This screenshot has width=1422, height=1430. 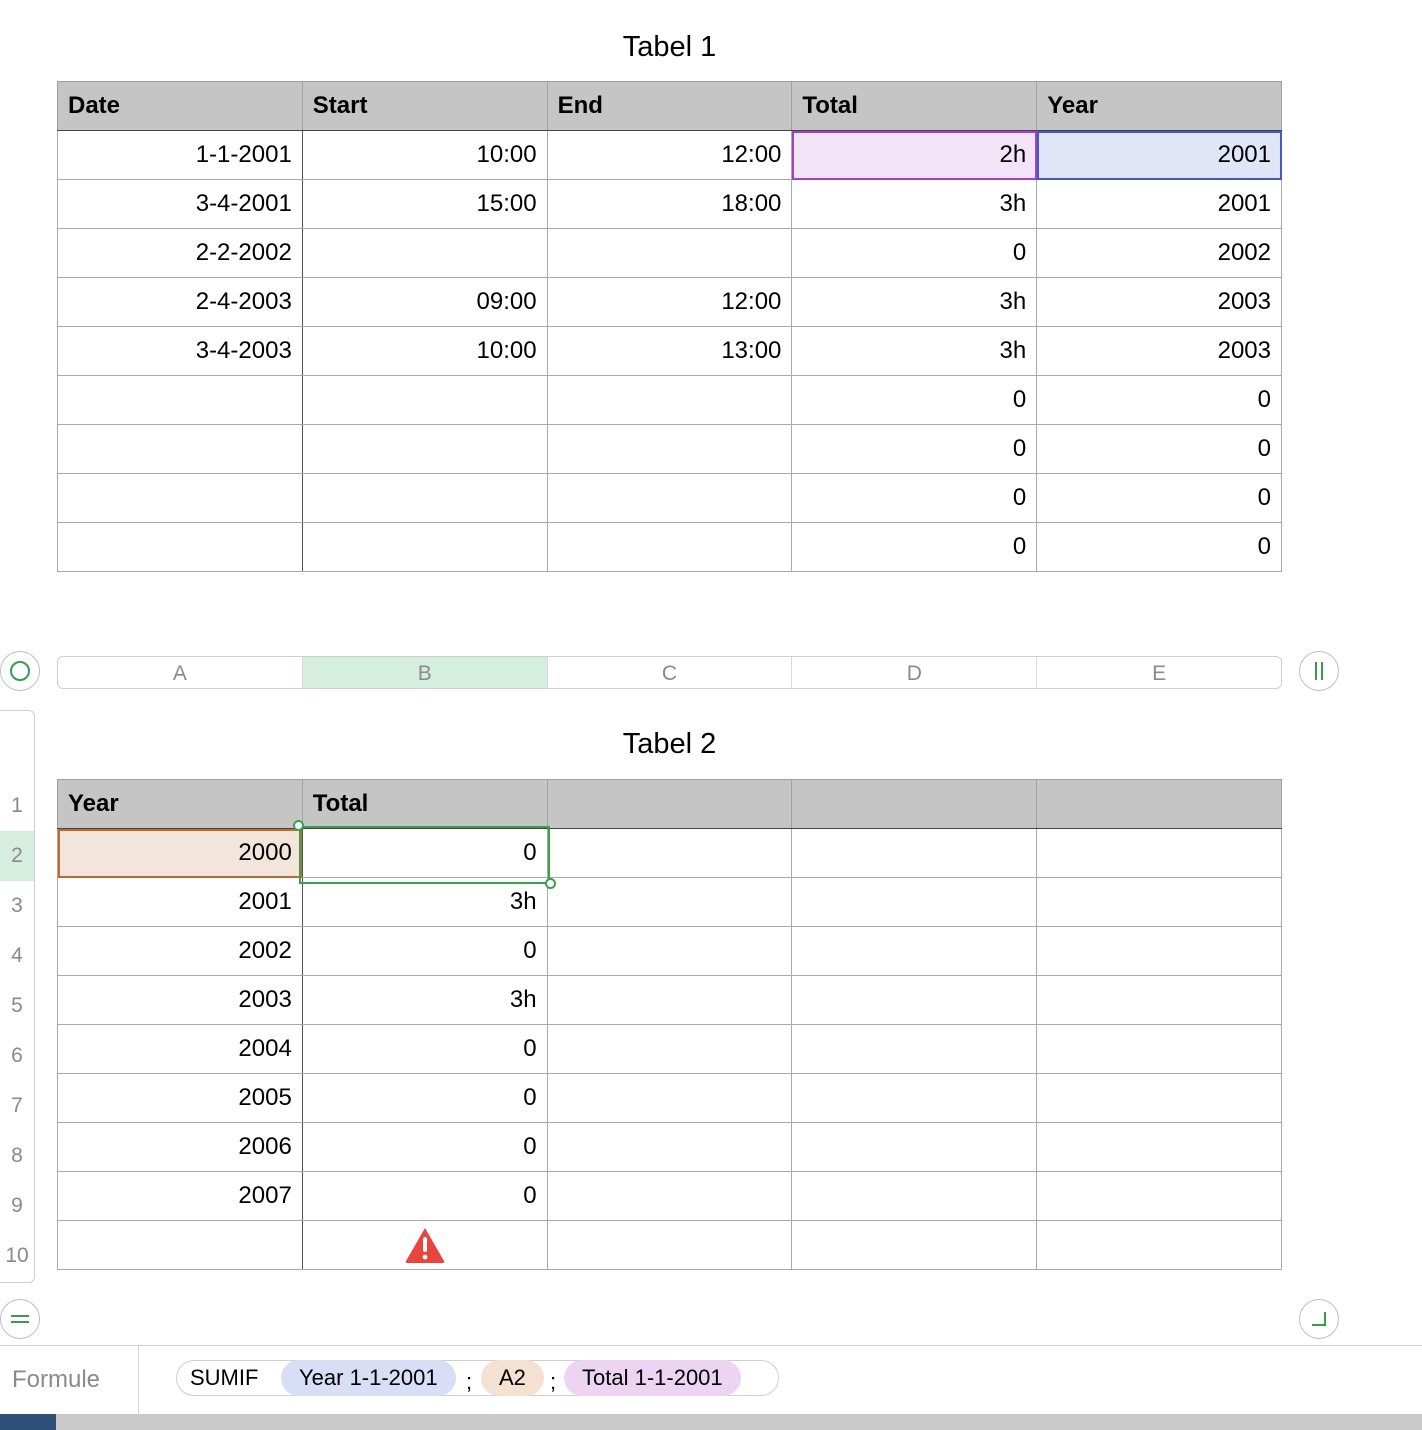 I want to click on row-header-3: 3, so click(x=17, y=906).